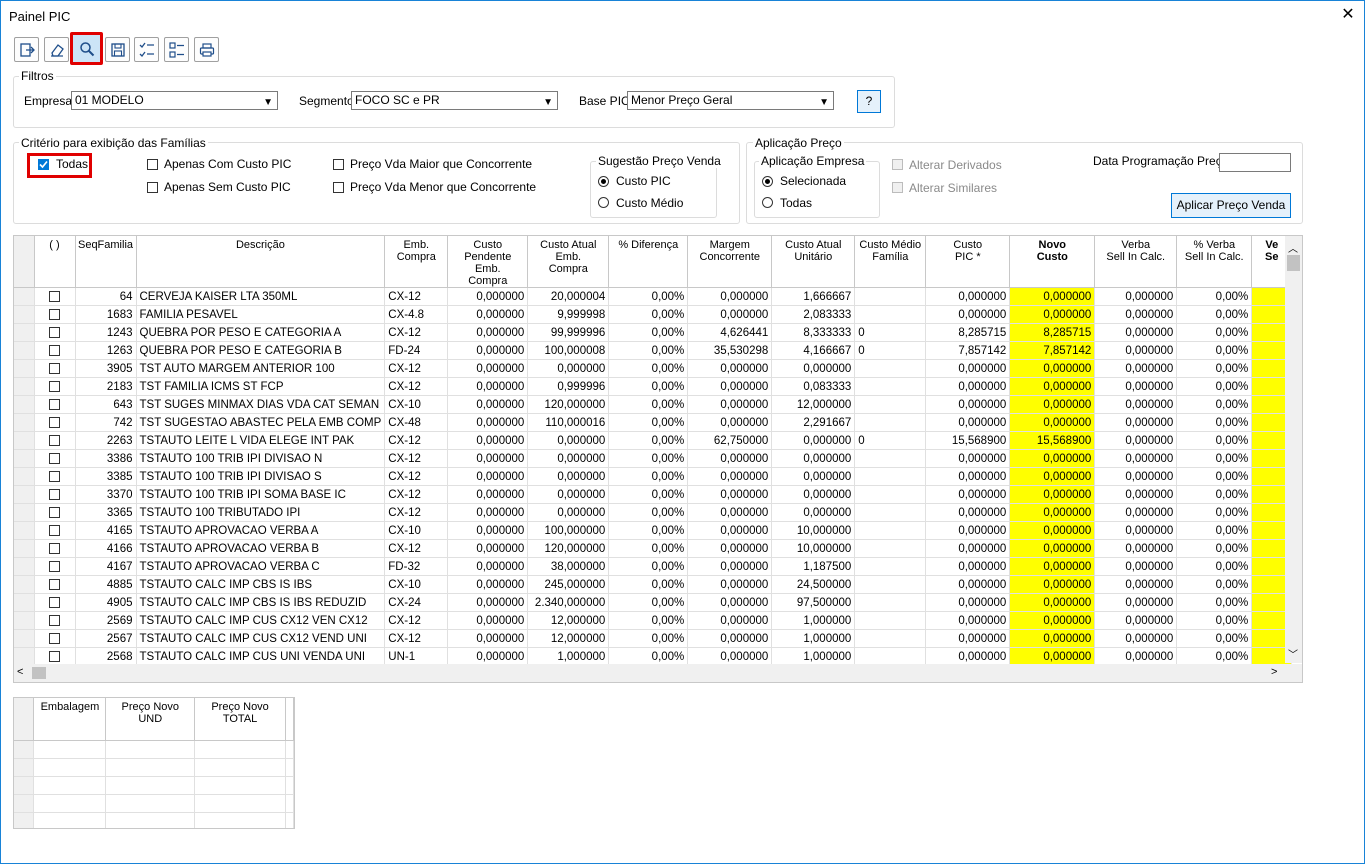  Describe the element at coordinates (154, 767) in the screenshot. I see `table-row` at that location.